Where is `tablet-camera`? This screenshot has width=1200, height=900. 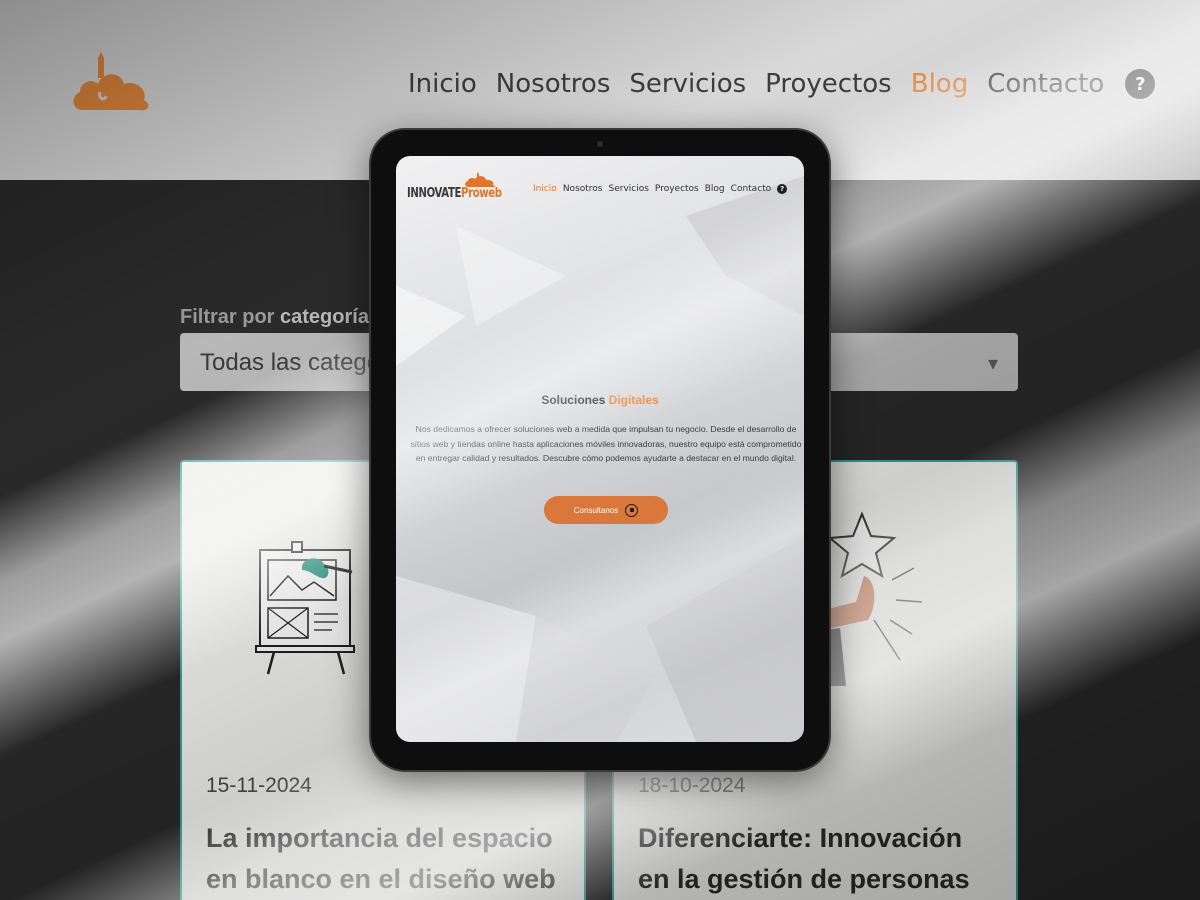 tablet-camera is located at coordinates (600, 144).